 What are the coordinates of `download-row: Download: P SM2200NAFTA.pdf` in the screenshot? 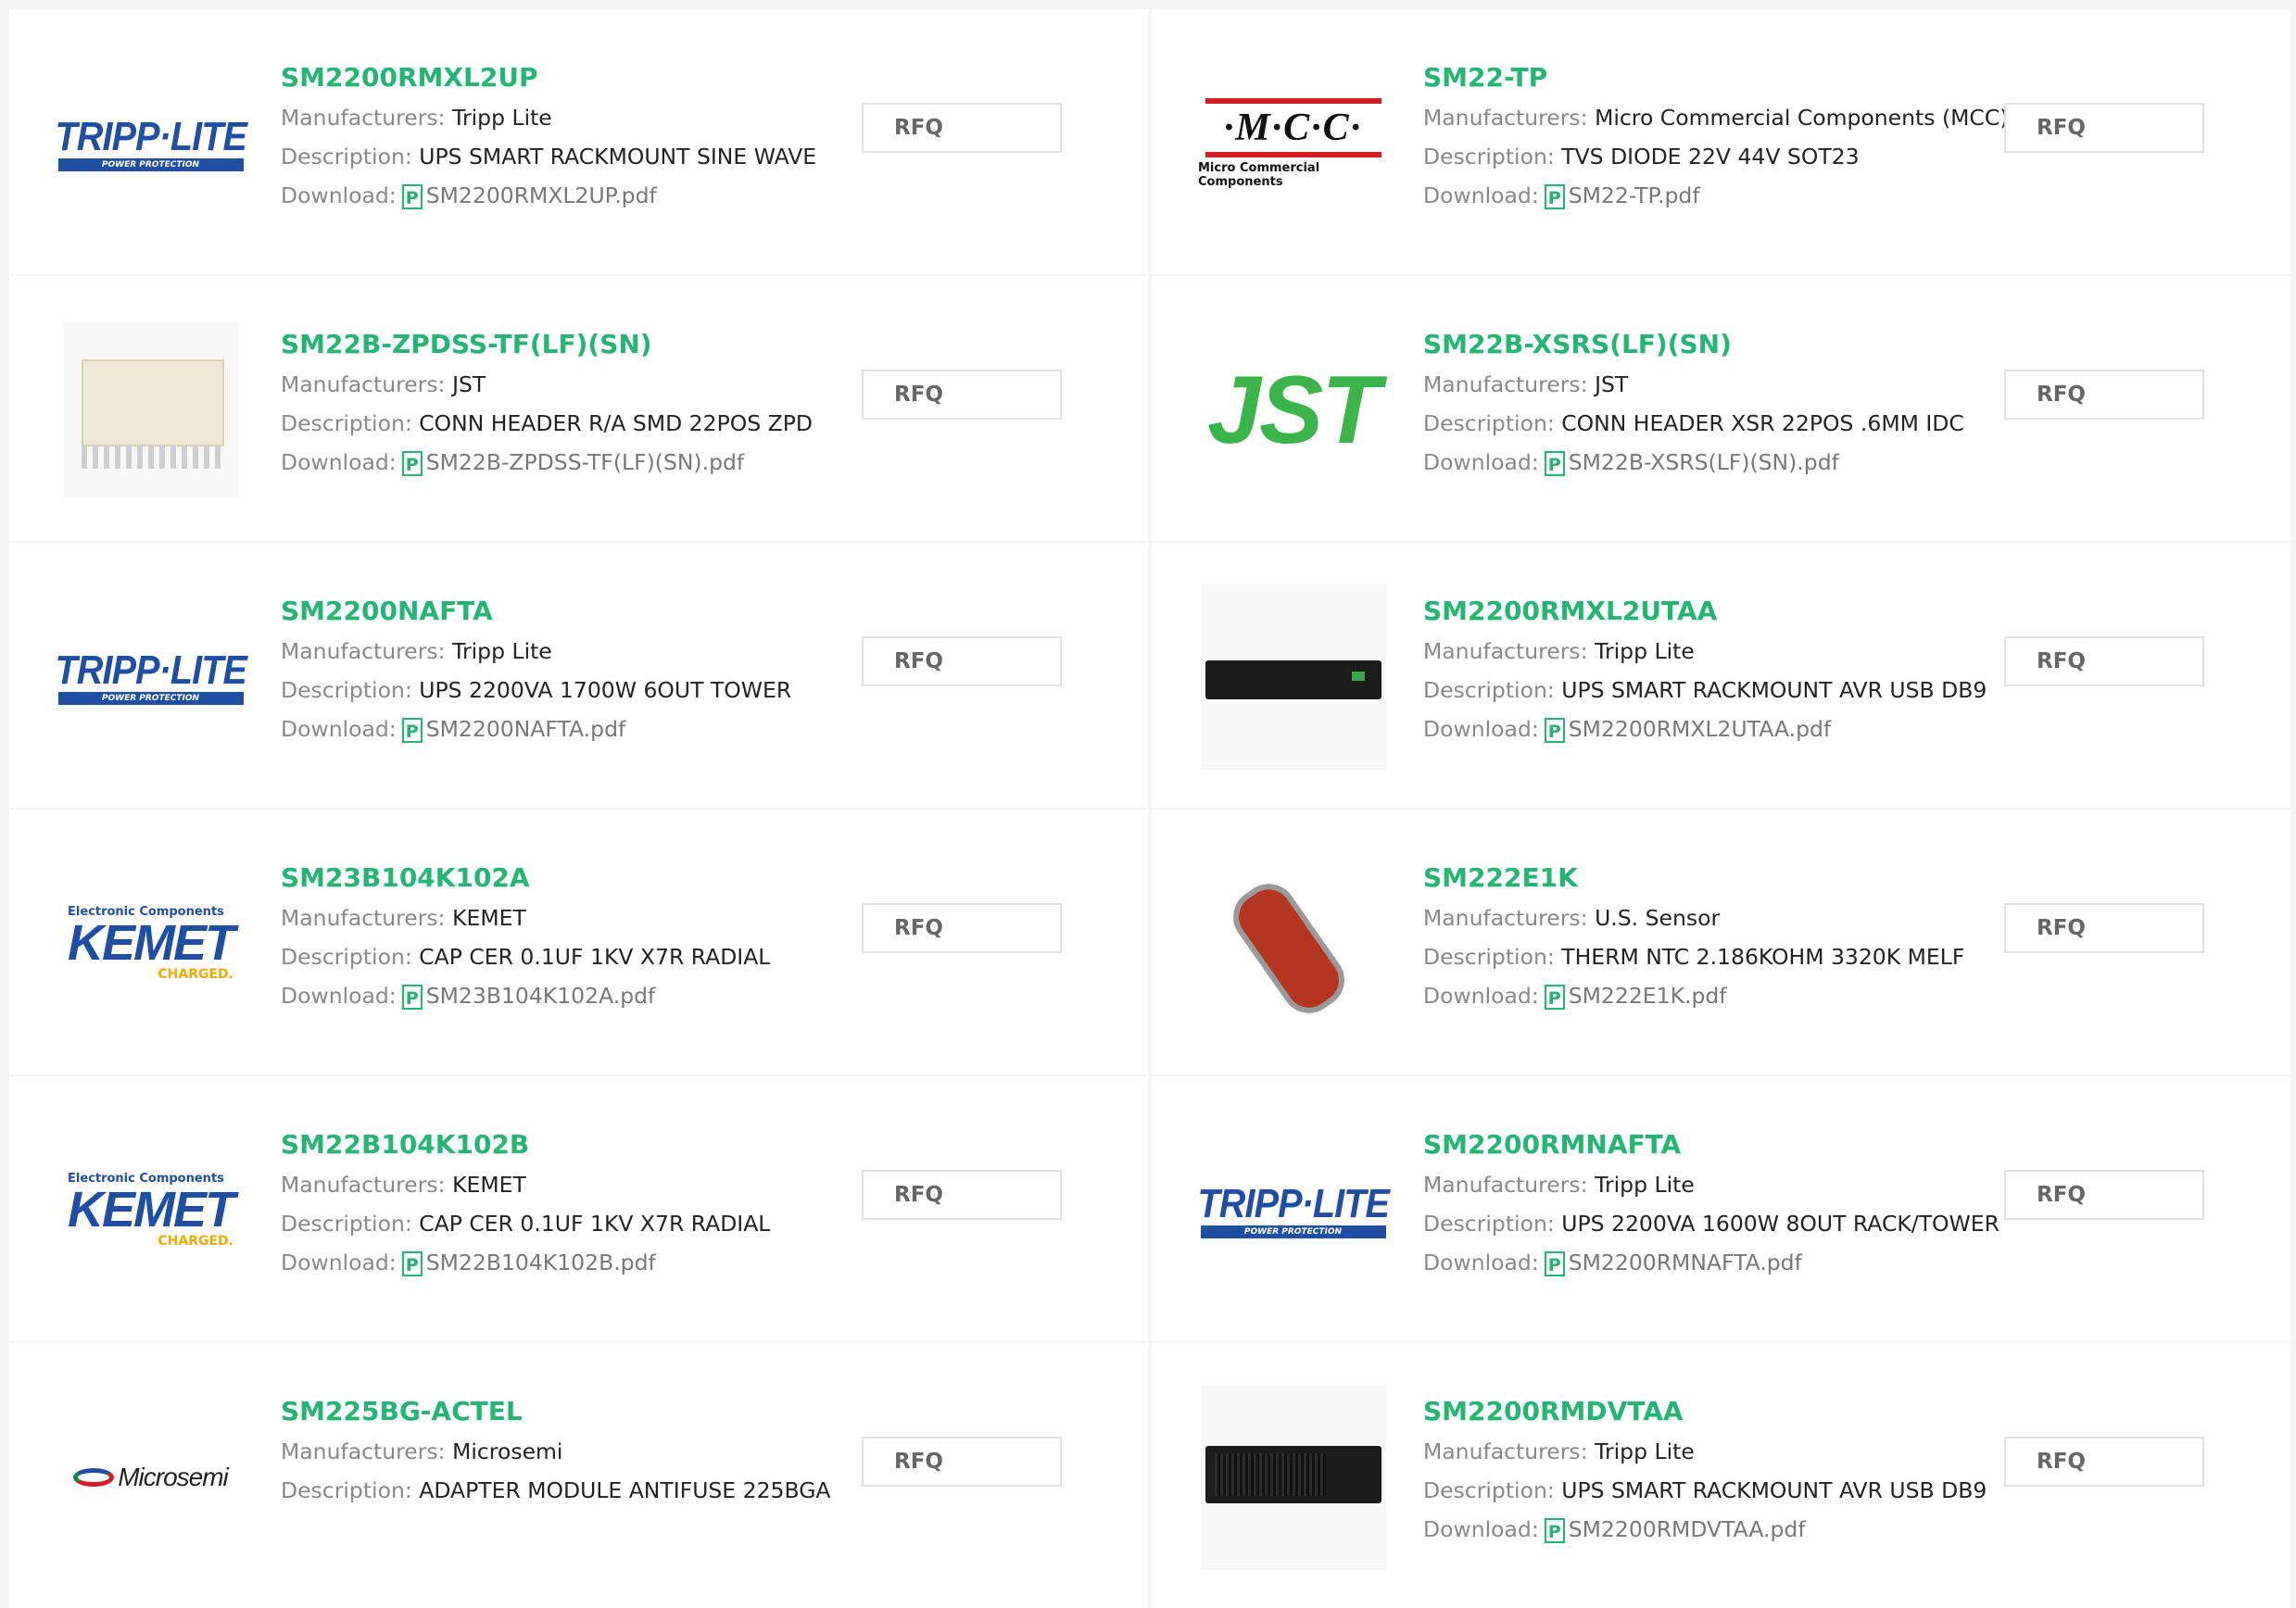 It's located at (572, 729).